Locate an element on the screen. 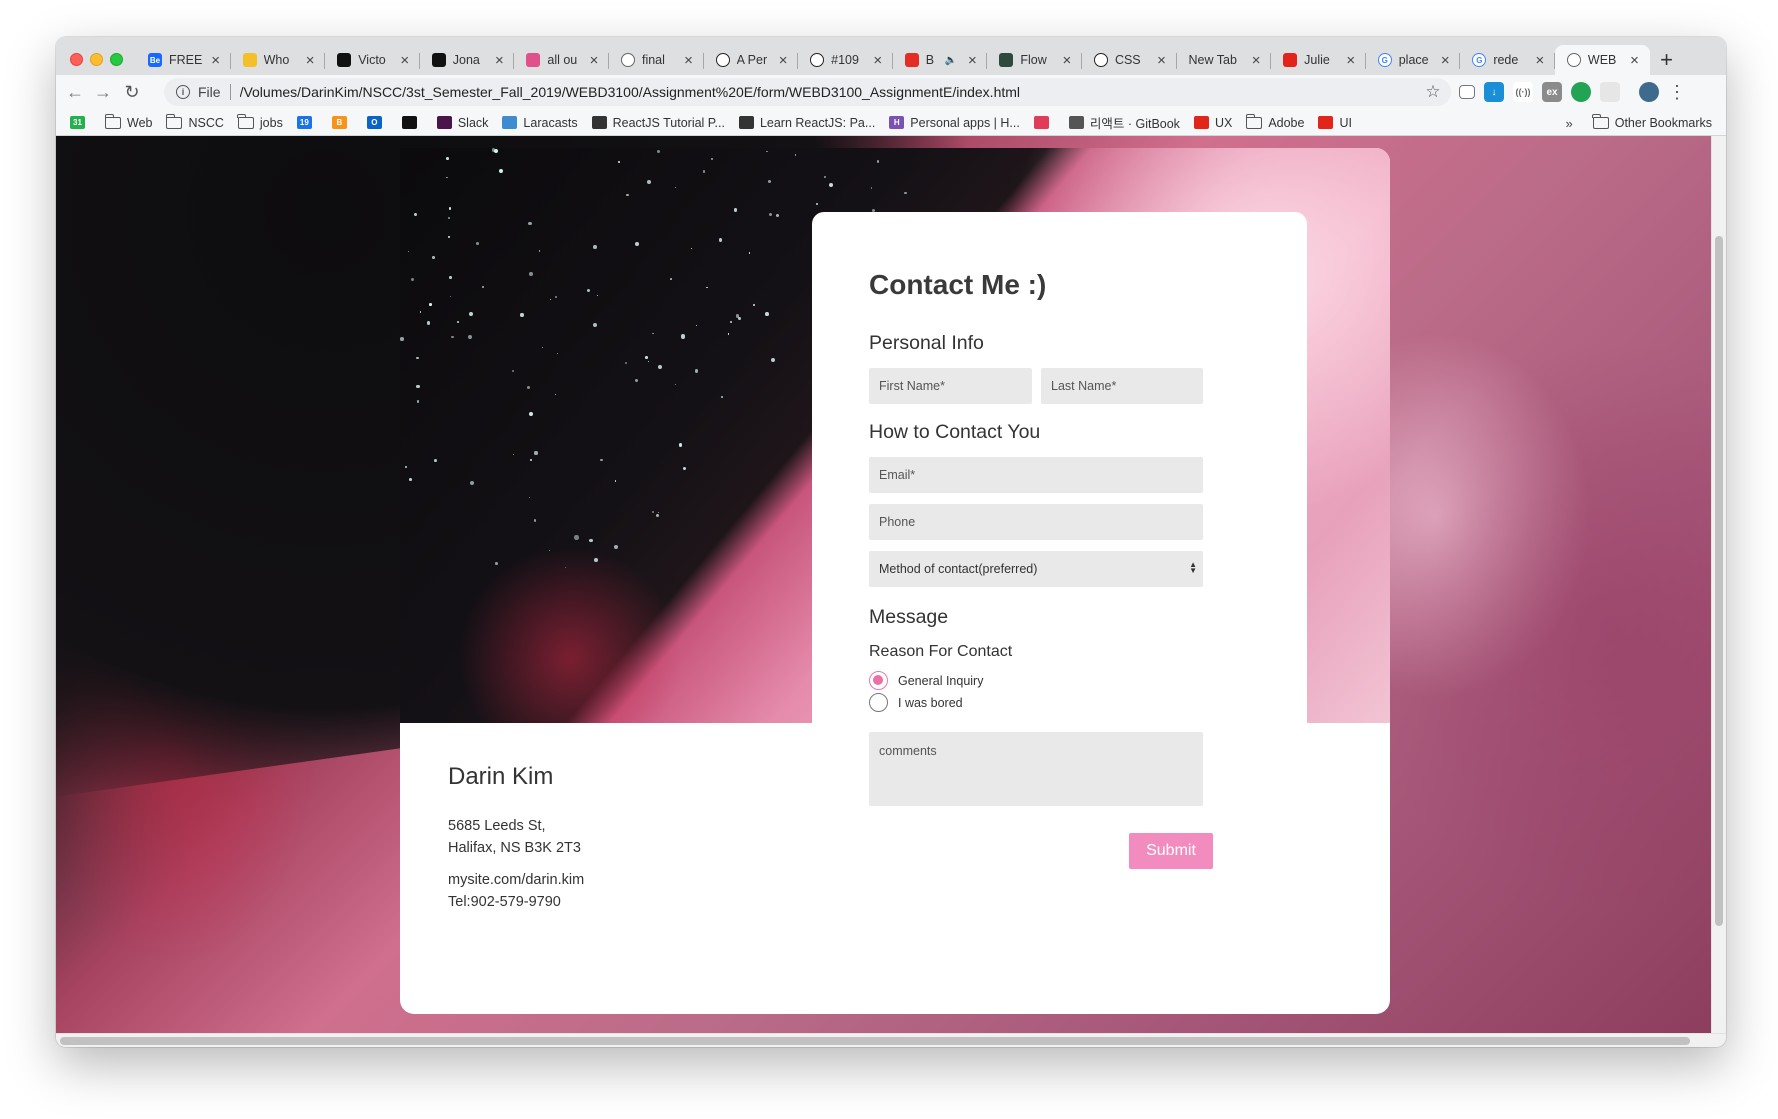  bookmark-item: O is located at coordinates (377, 122).